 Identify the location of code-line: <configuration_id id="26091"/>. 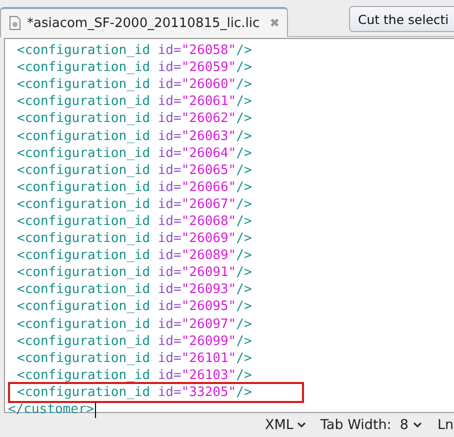
(134, 273).